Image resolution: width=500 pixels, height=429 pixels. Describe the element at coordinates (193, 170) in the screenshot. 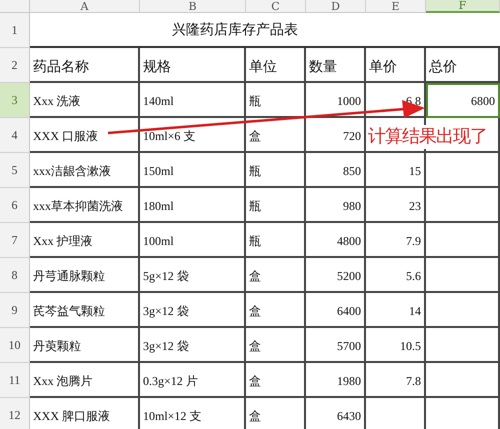

I see `table-cell: 150ml` at that location.